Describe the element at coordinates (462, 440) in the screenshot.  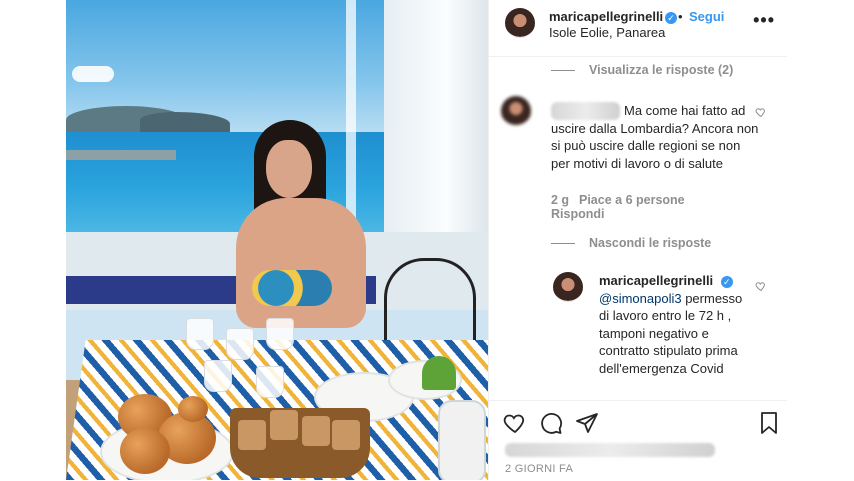
I see `photo-vase` at that location.